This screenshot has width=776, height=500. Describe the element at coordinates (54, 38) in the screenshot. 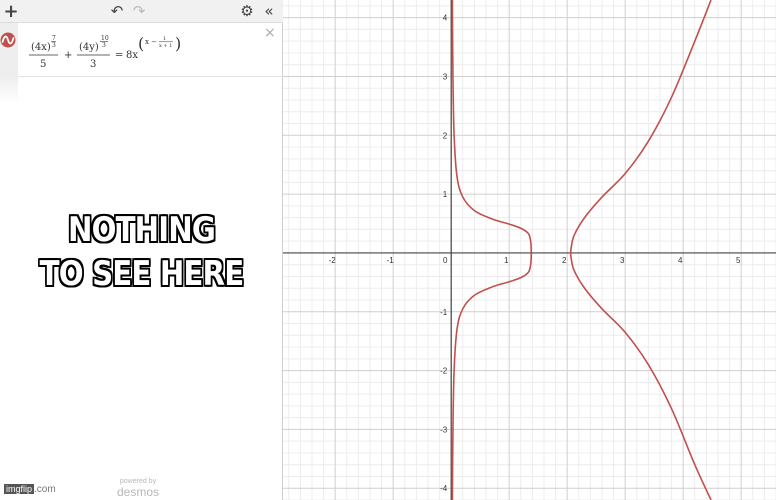

I see `term1-exp-num: 7` at that location.